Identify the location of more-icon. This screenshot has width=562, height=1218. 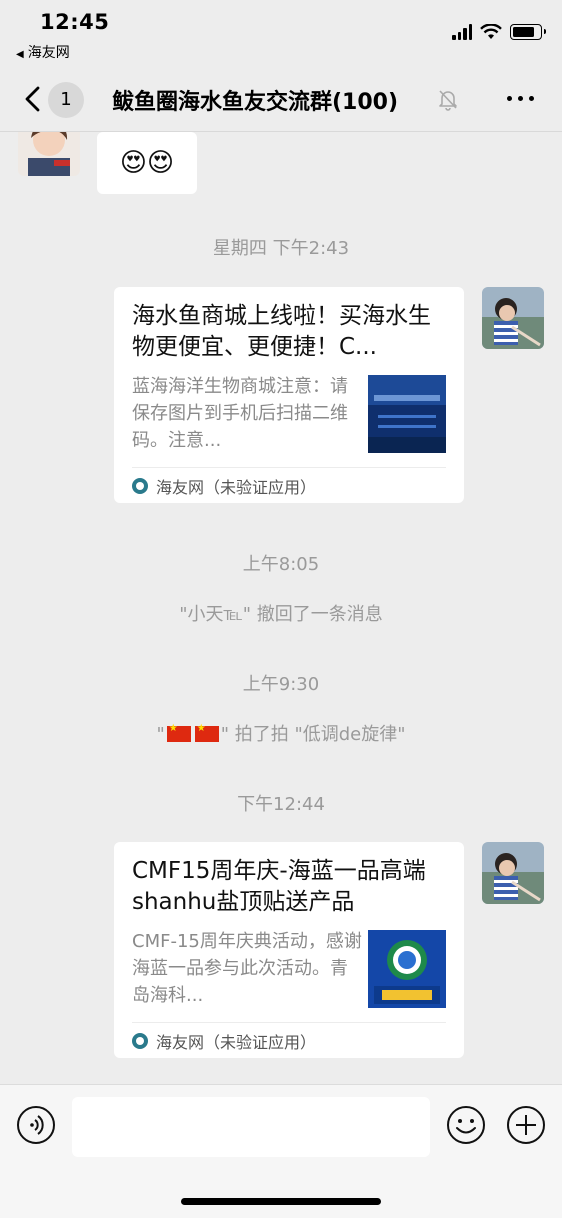
(520, 98).